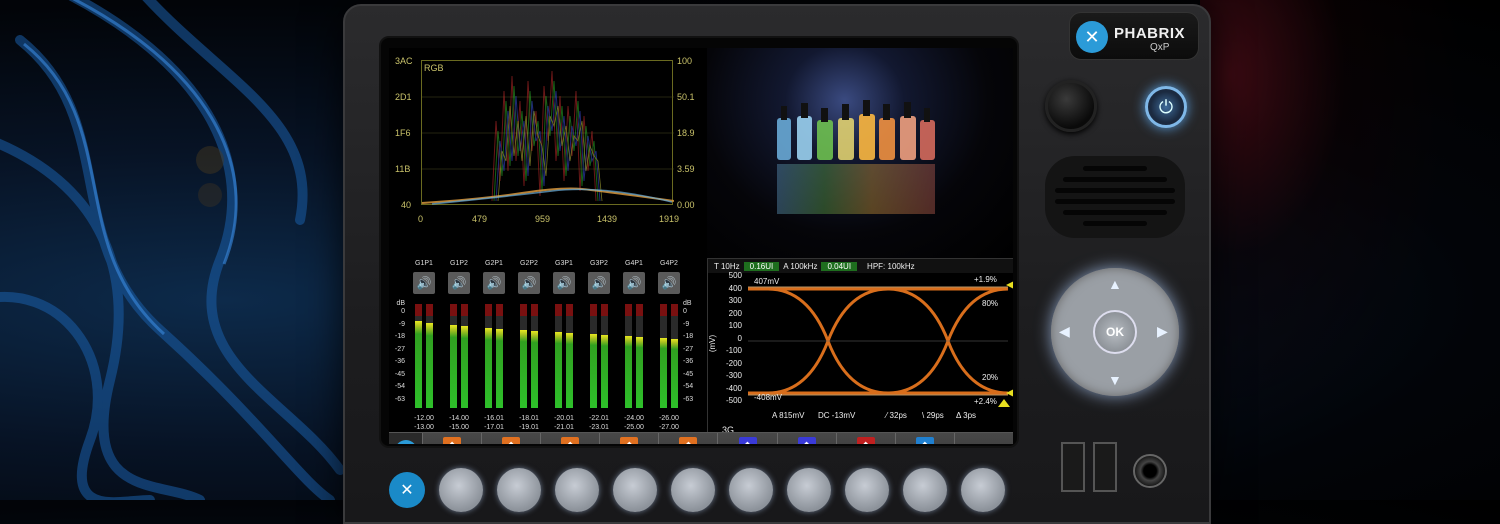 The height and width of the screenshot is (524, 1500). I want to click on wave-y-left-1: 2D1, so click(403, 97).